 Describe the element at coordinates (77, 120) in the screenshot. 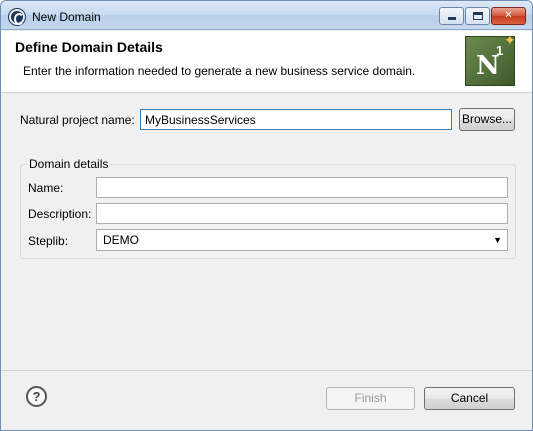

I see `project-name-label: Natural project name:` at that location.